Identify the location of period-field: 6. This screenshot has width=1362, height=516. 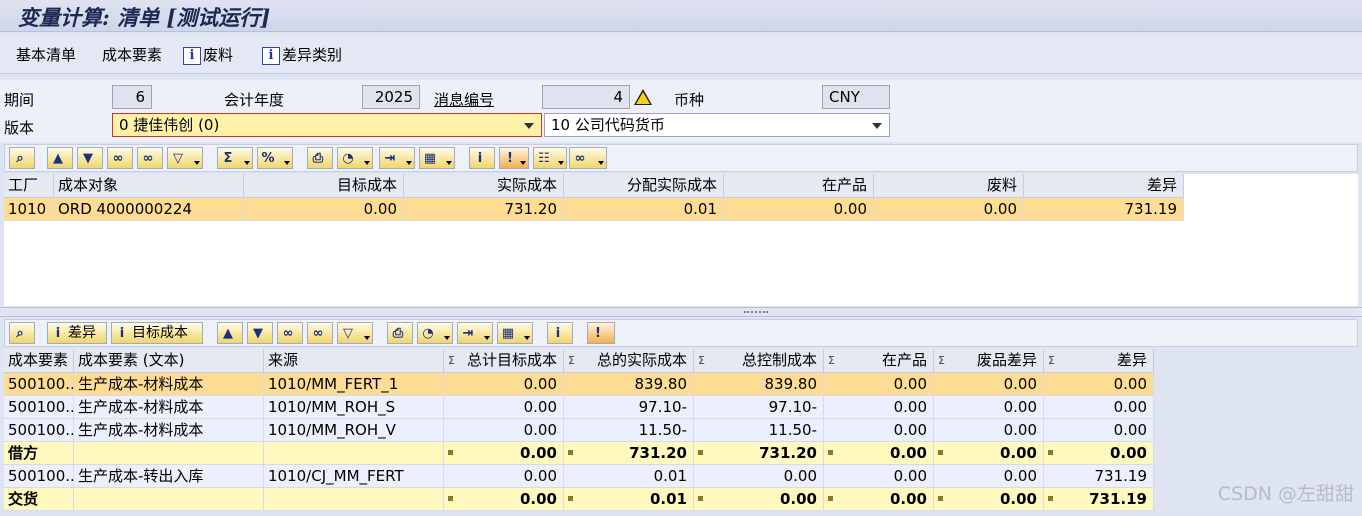
(132, 97).